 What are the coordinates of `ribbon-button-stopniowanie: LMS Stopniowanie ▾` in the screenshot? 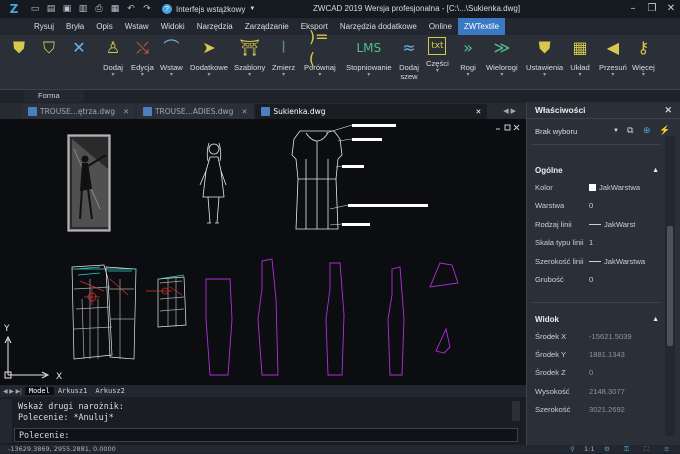 It's located at (369, 57).